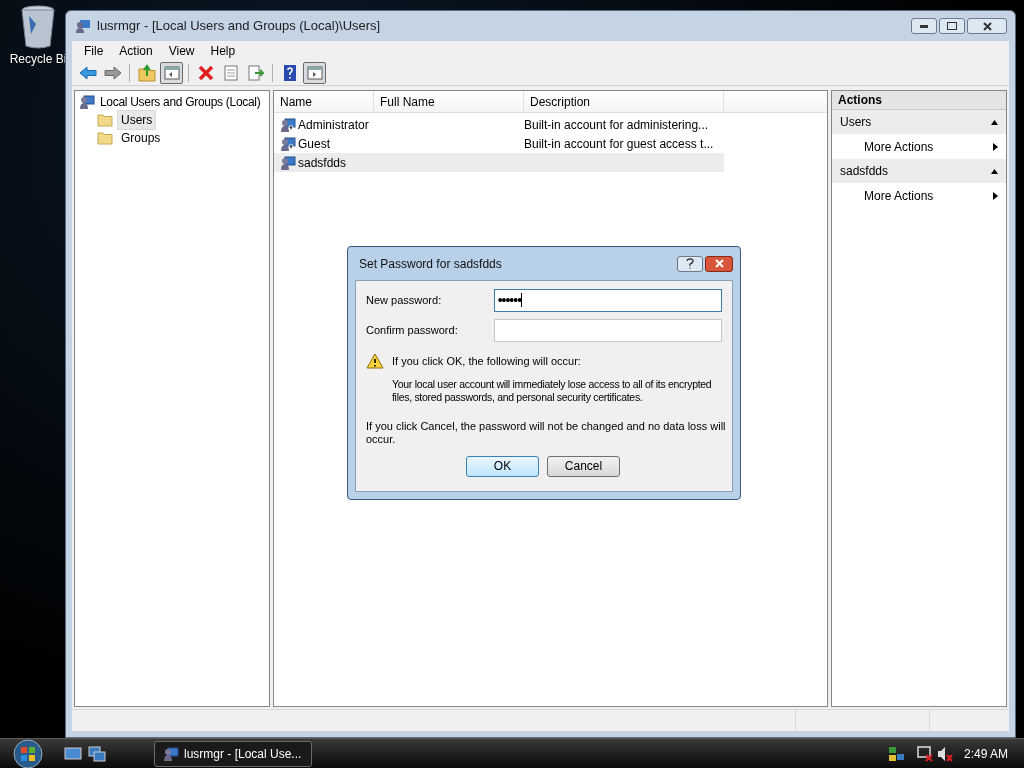 The height and width of the screenshot is (768, 1024). I want to click on menu-item: Action, so click(136, 50).